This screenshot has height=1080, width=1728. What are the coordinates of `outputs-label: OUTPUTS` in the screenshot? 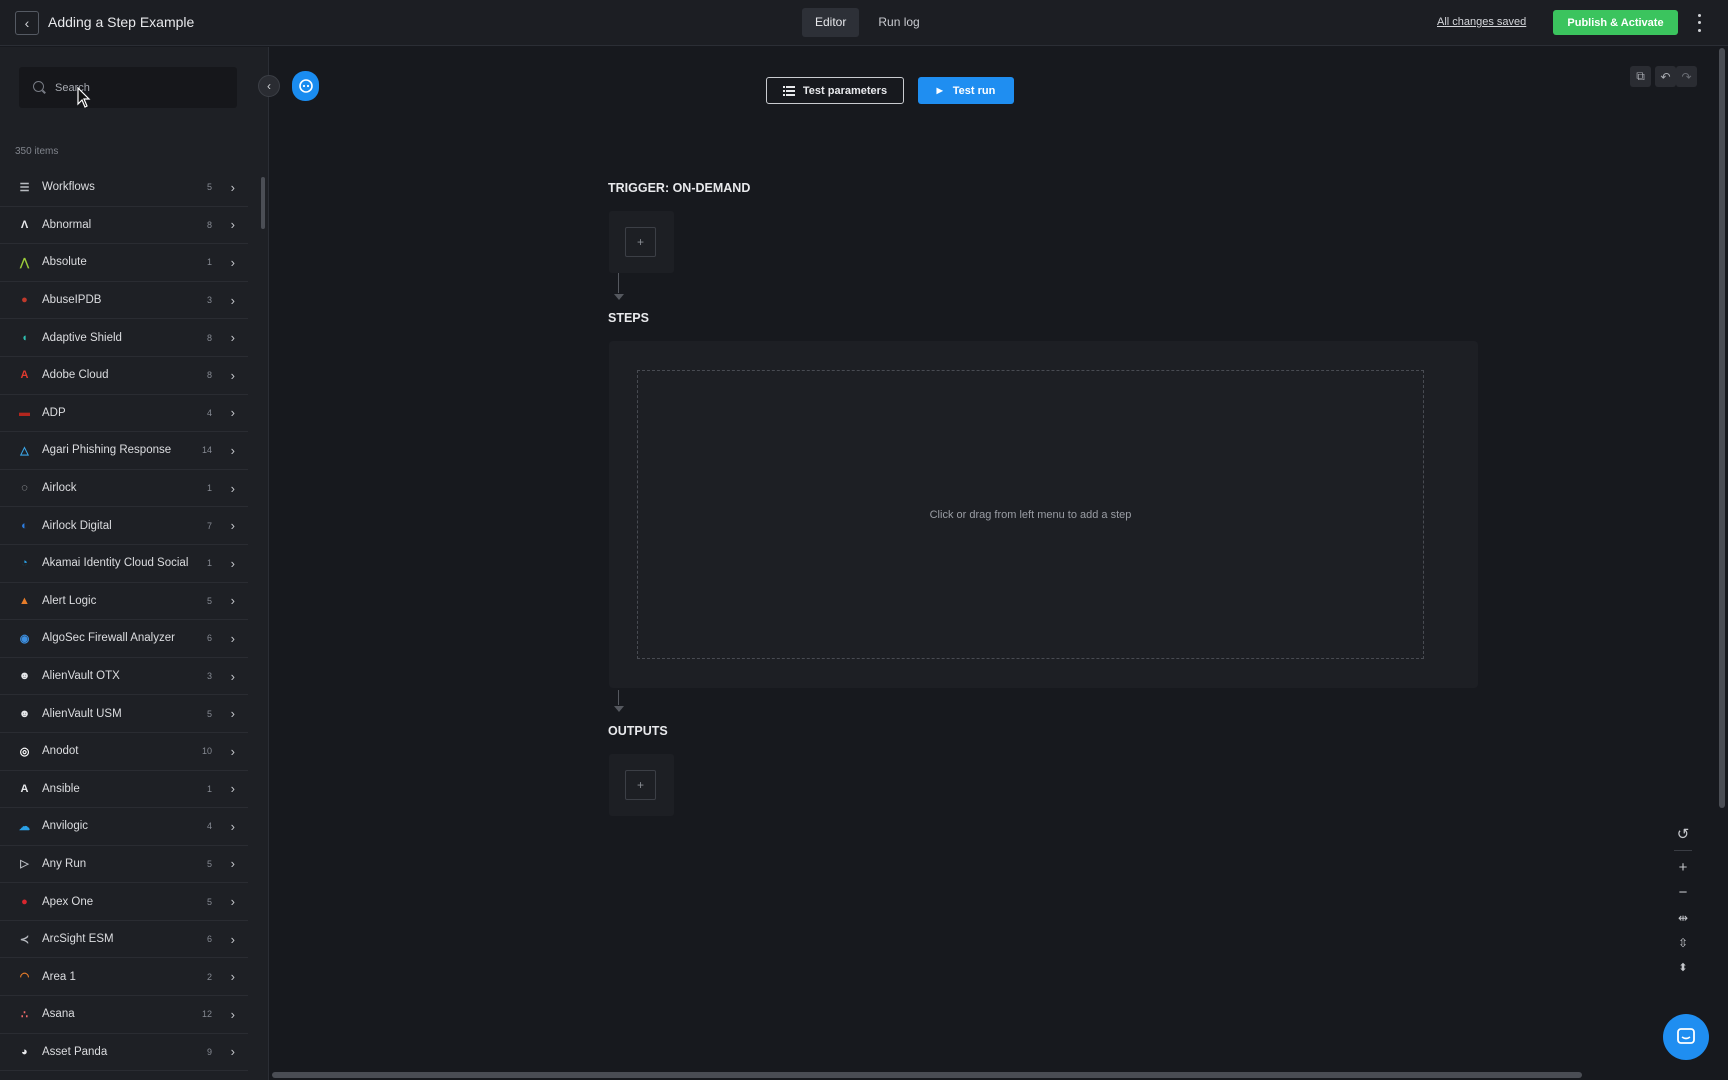 It's located at (638, 731).